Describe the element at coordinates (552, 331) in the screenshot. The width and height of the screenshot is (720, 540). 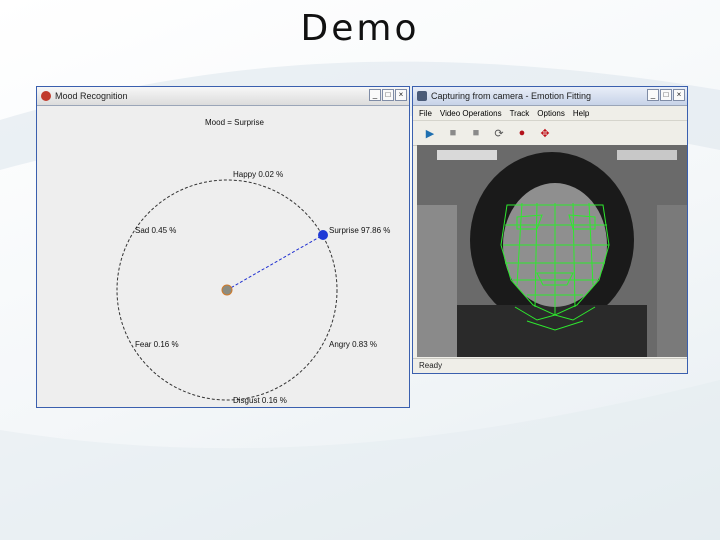
I see `person-body` at that location.